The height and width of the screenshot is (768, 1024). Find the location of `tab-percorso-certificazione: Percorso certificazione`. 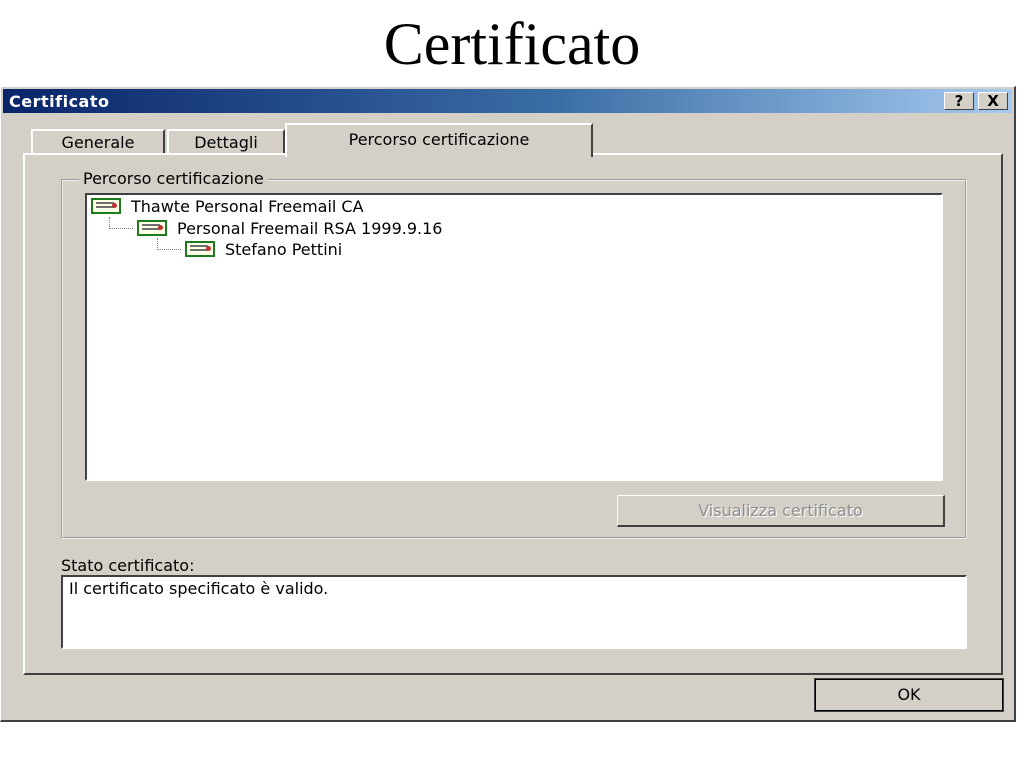

tab-percorso-certificazione: Percorso certificazione is located at coordinates (439, 140).